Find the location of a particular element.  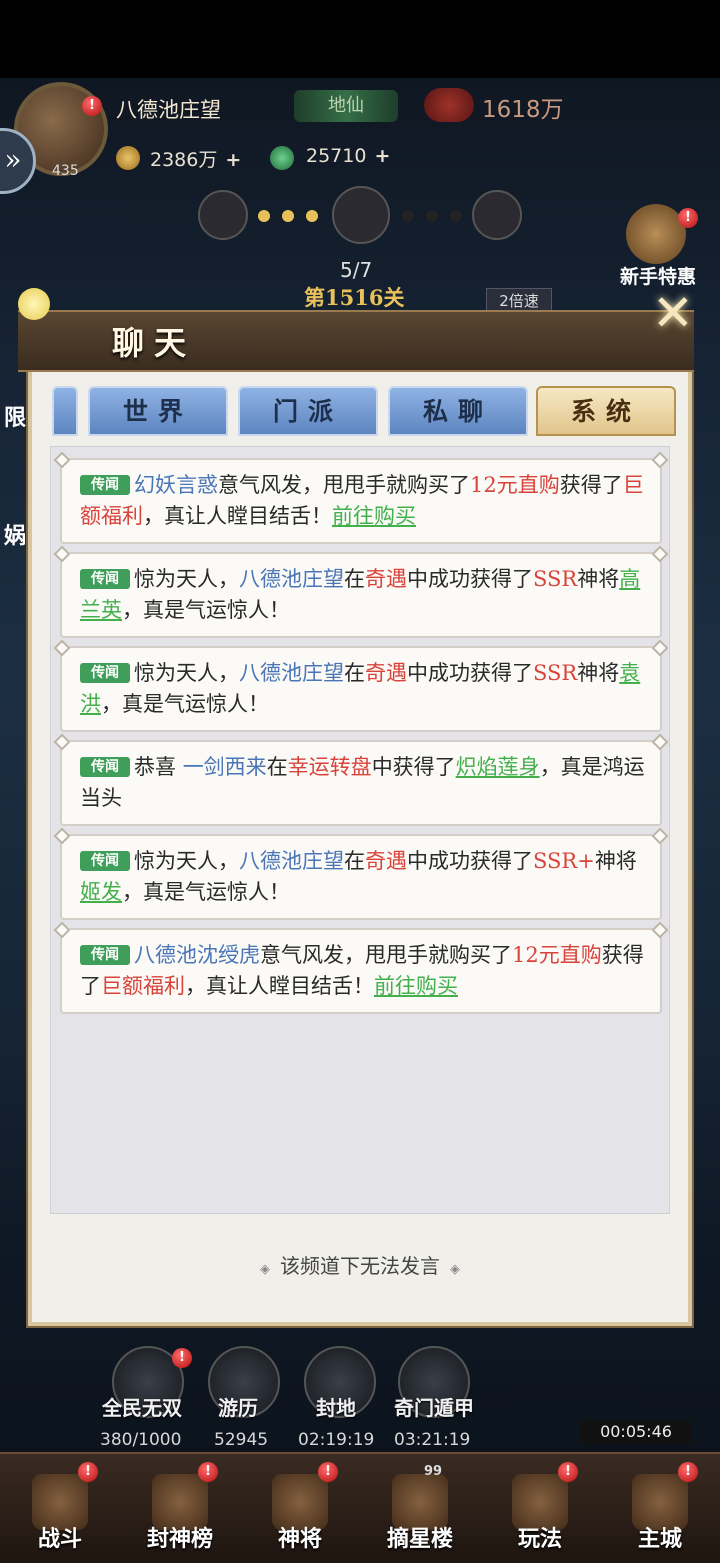

chat-disabled-note: ◈ 该频道下无法发言 ◈ is located at coordinates (360, 1264).